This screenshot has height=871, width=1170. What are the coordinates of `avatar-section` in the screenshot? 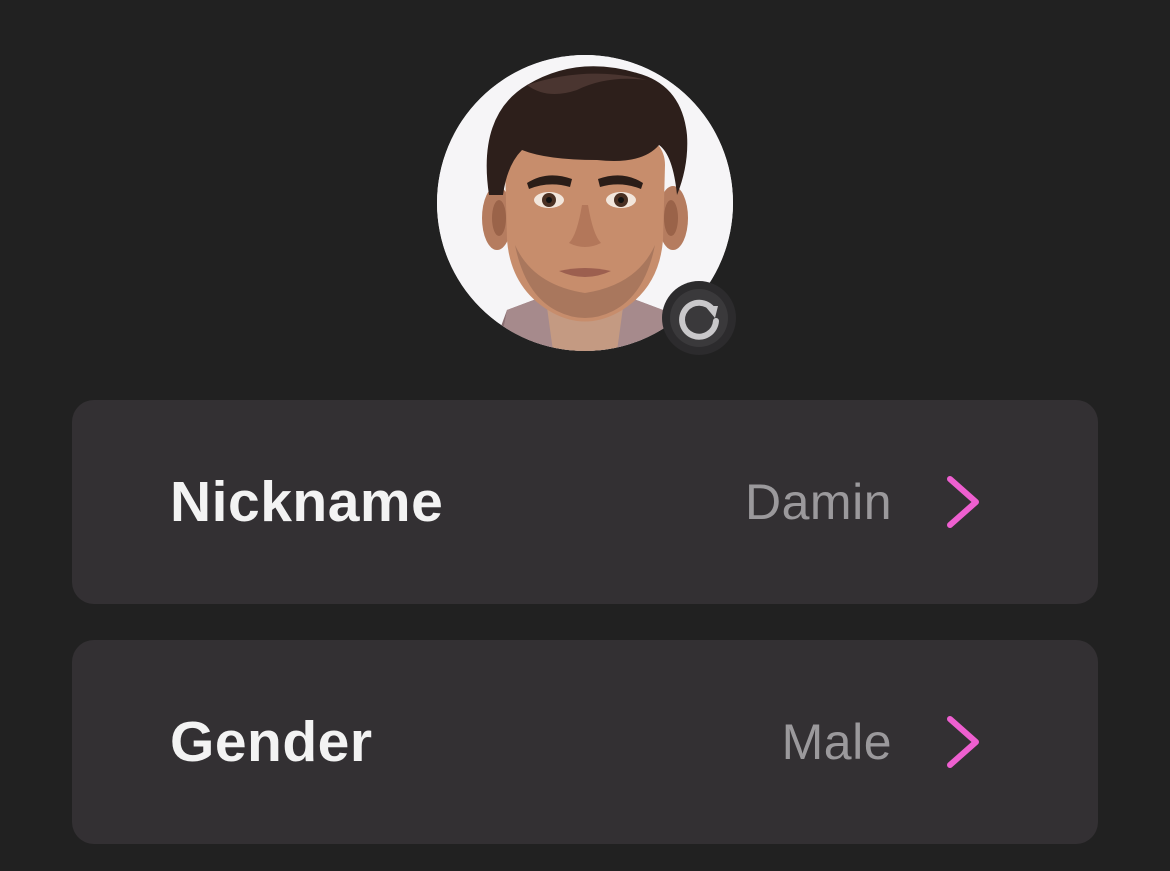 It's located at (586, 205).